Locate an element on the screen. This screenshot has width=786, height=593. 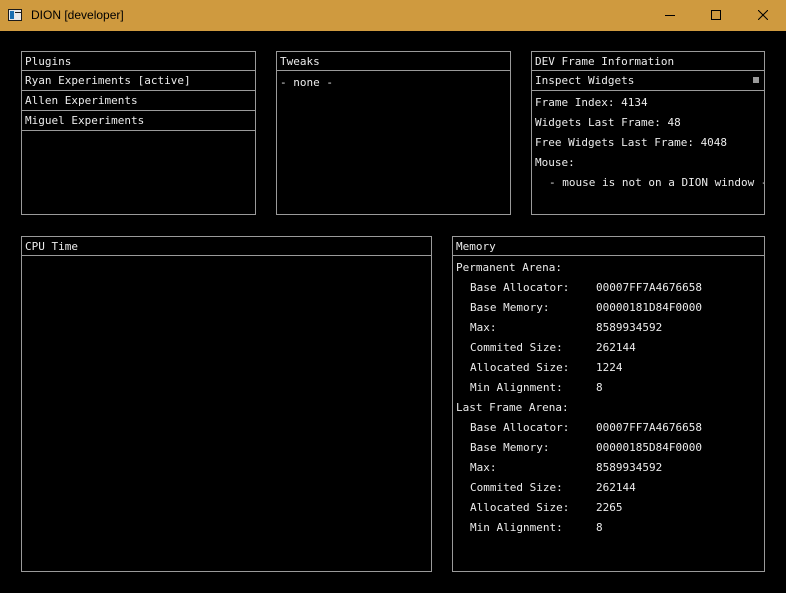
mem-value: 1224 is located at coordinates (609, 367).